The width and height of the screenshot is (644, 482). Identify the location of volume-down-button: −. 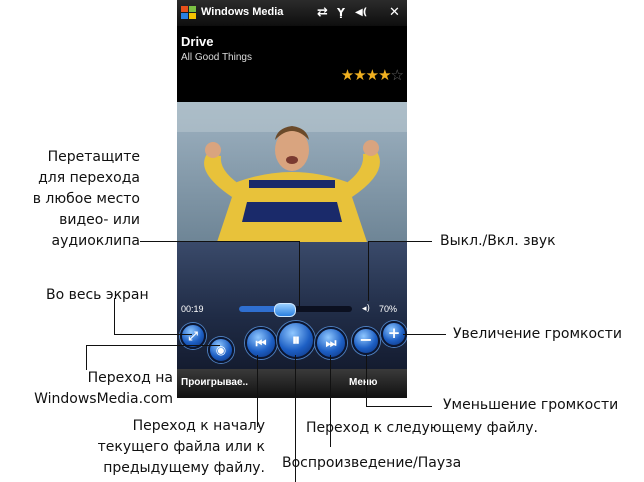
(366, 341).